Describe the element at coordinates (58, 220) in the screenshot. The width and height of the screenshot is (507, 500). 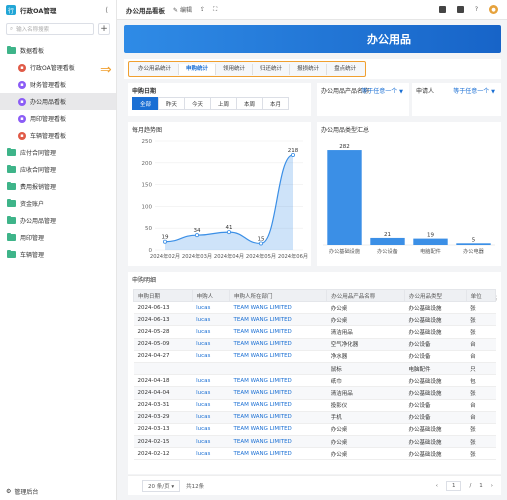
I see `sidebar-item: 办公用品管理` at that location.